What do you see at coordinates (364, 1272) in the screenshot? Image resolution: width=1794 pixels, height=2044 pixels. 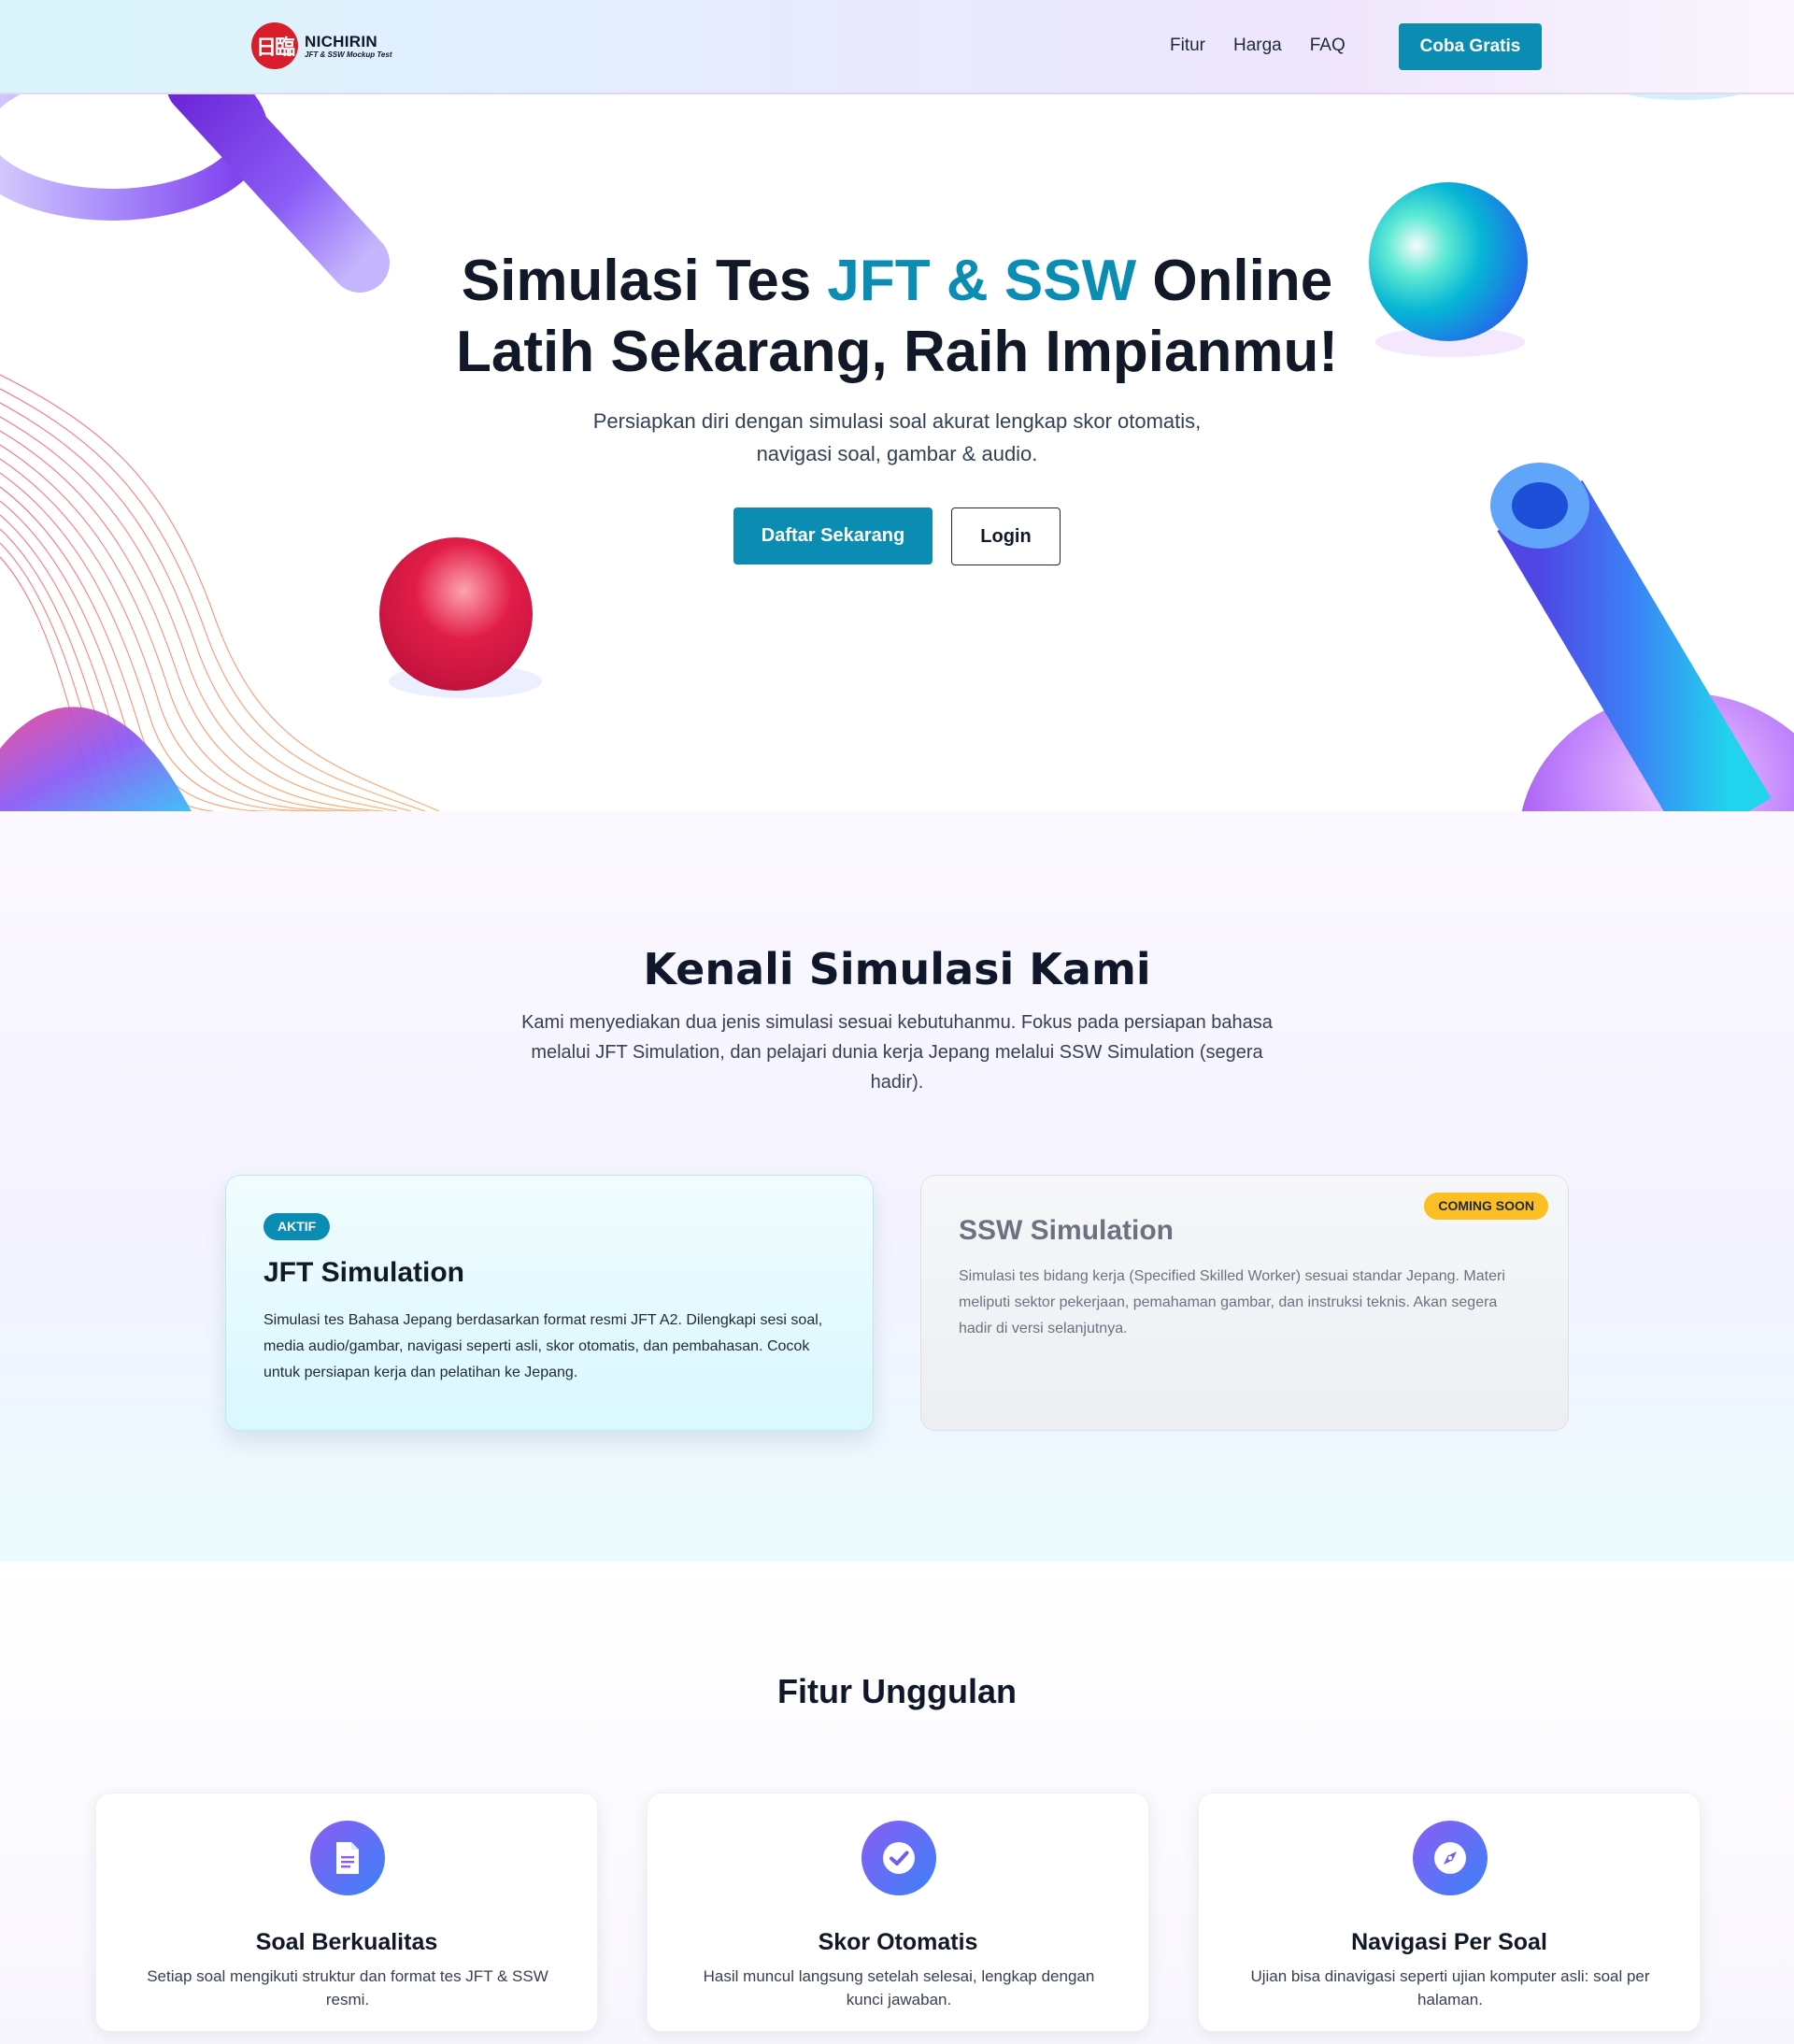 I see `jft-card-title: JFT Simulation` at bounding box center [364, 1272].